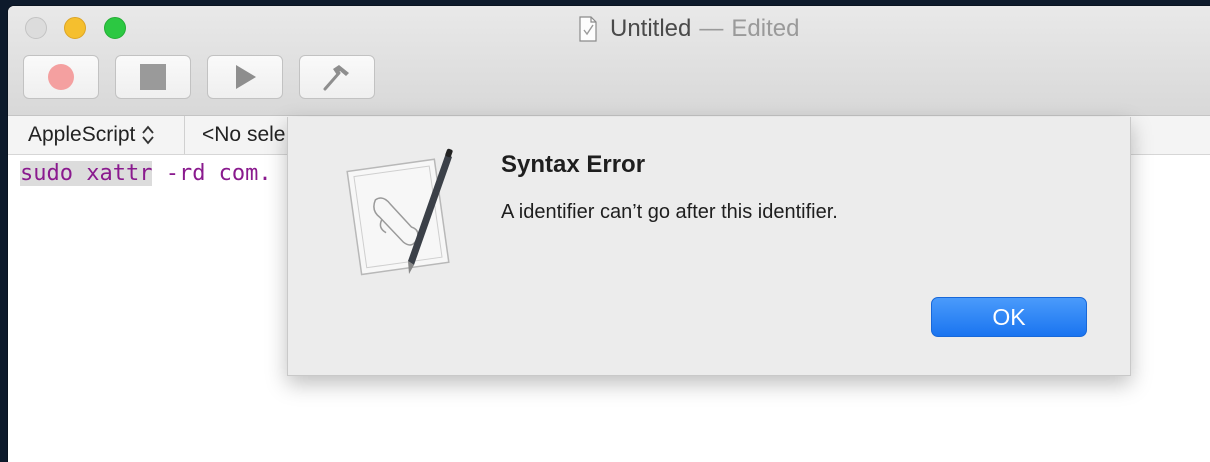 The image size is (1210, 462). I want to click on language-popup: AppleScript, so click(91, 135).